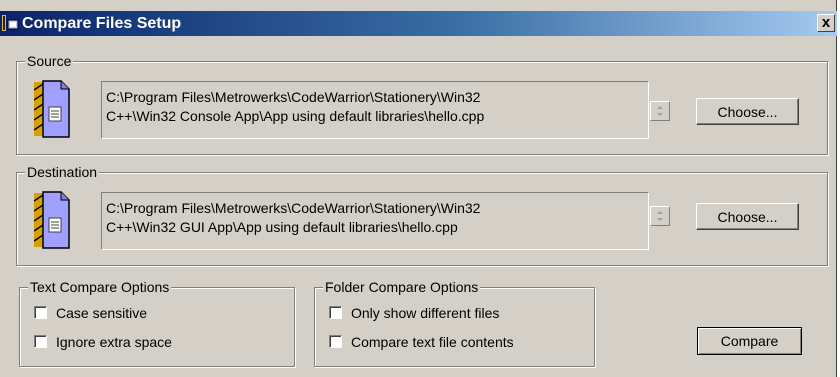 The height and width of the screenshot is (377, 840). Describe the element at coordinates (335, 312) in the screenshot. I see `only-different-checkbox` at that location.